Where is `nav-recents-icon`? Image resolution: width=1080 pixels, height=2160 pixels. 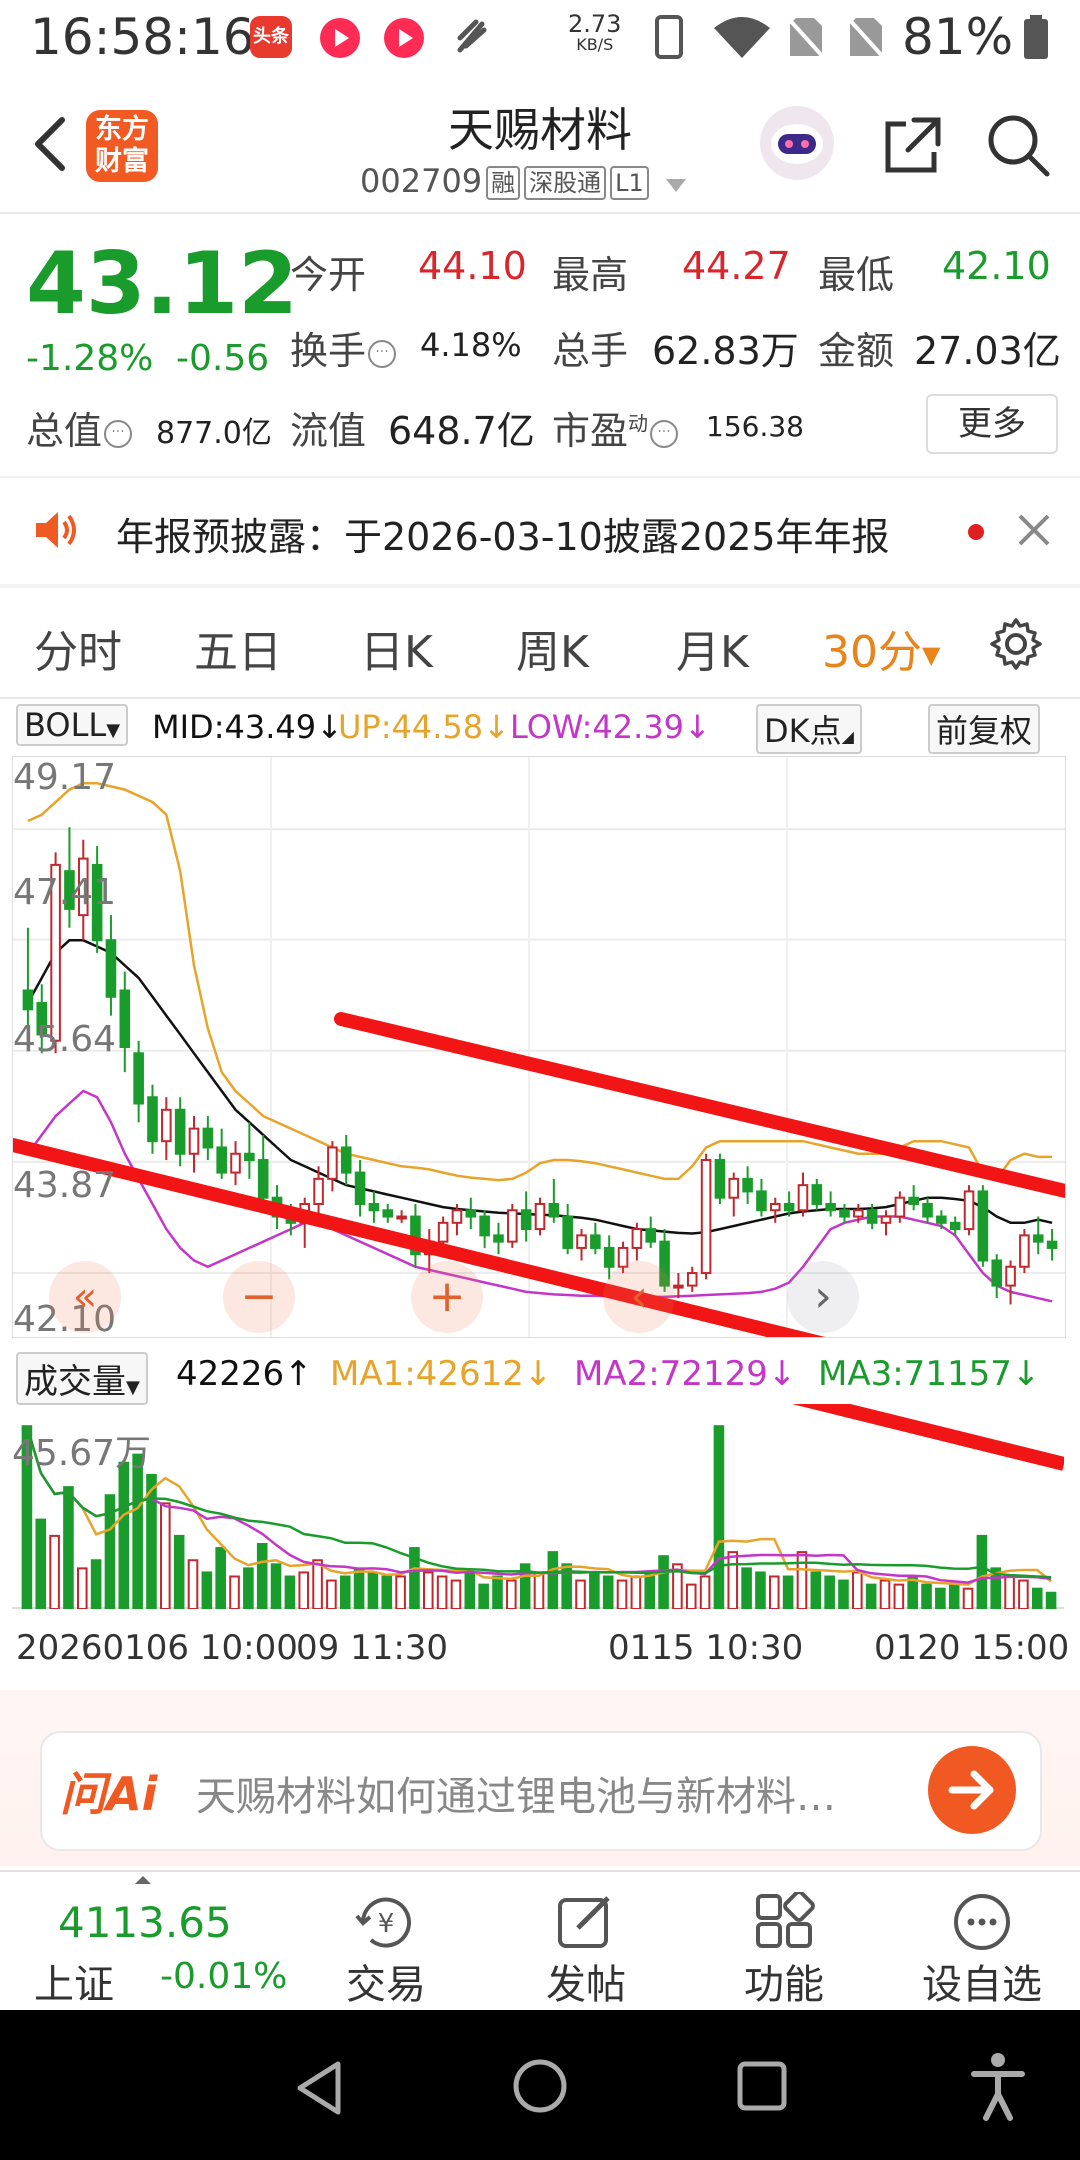 nav-recents-icon is located at coordinates (762, 2086).